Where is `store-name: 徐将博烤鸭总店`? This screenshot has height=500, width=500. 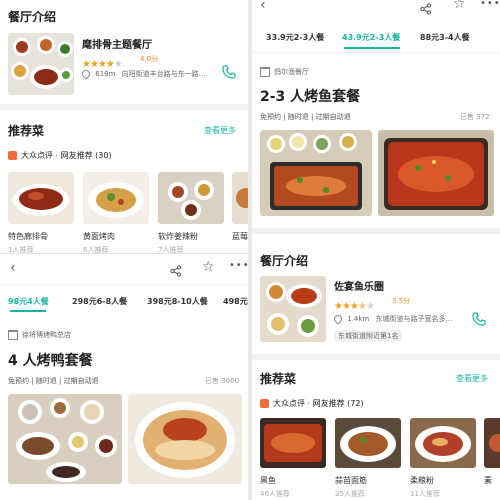
store-name: 徐将博烤鸭总店 is located at coordinates (46, 335).